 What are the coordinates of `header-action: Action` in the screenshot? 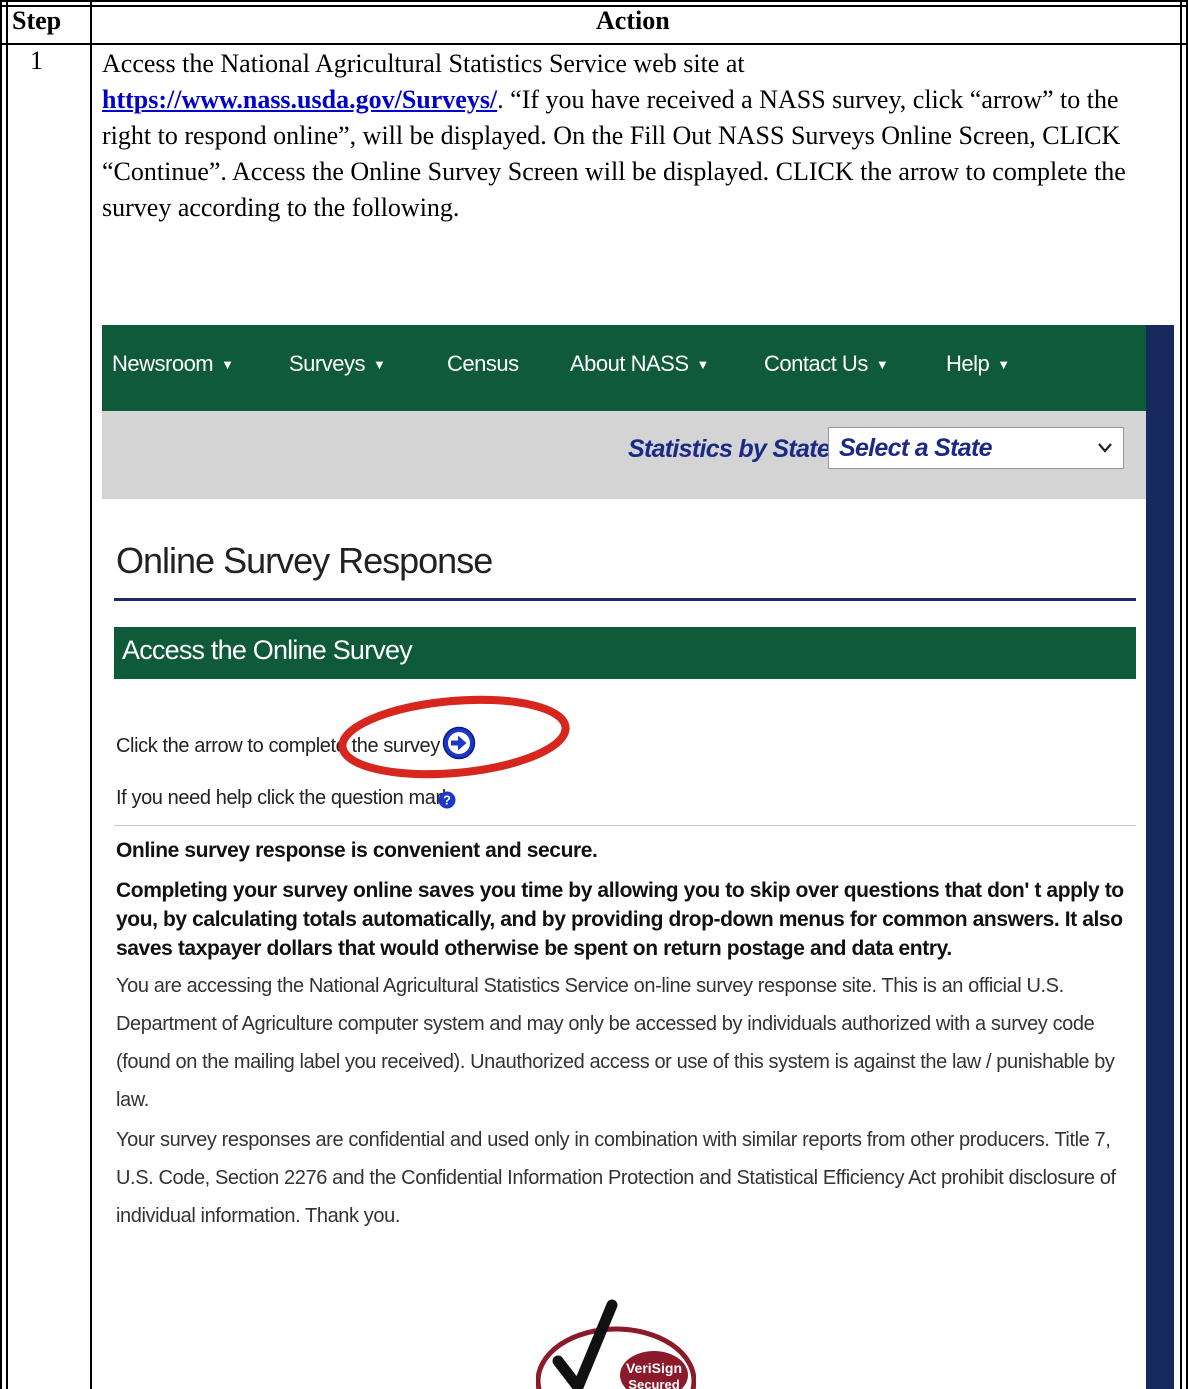 It's located at (633, 20).